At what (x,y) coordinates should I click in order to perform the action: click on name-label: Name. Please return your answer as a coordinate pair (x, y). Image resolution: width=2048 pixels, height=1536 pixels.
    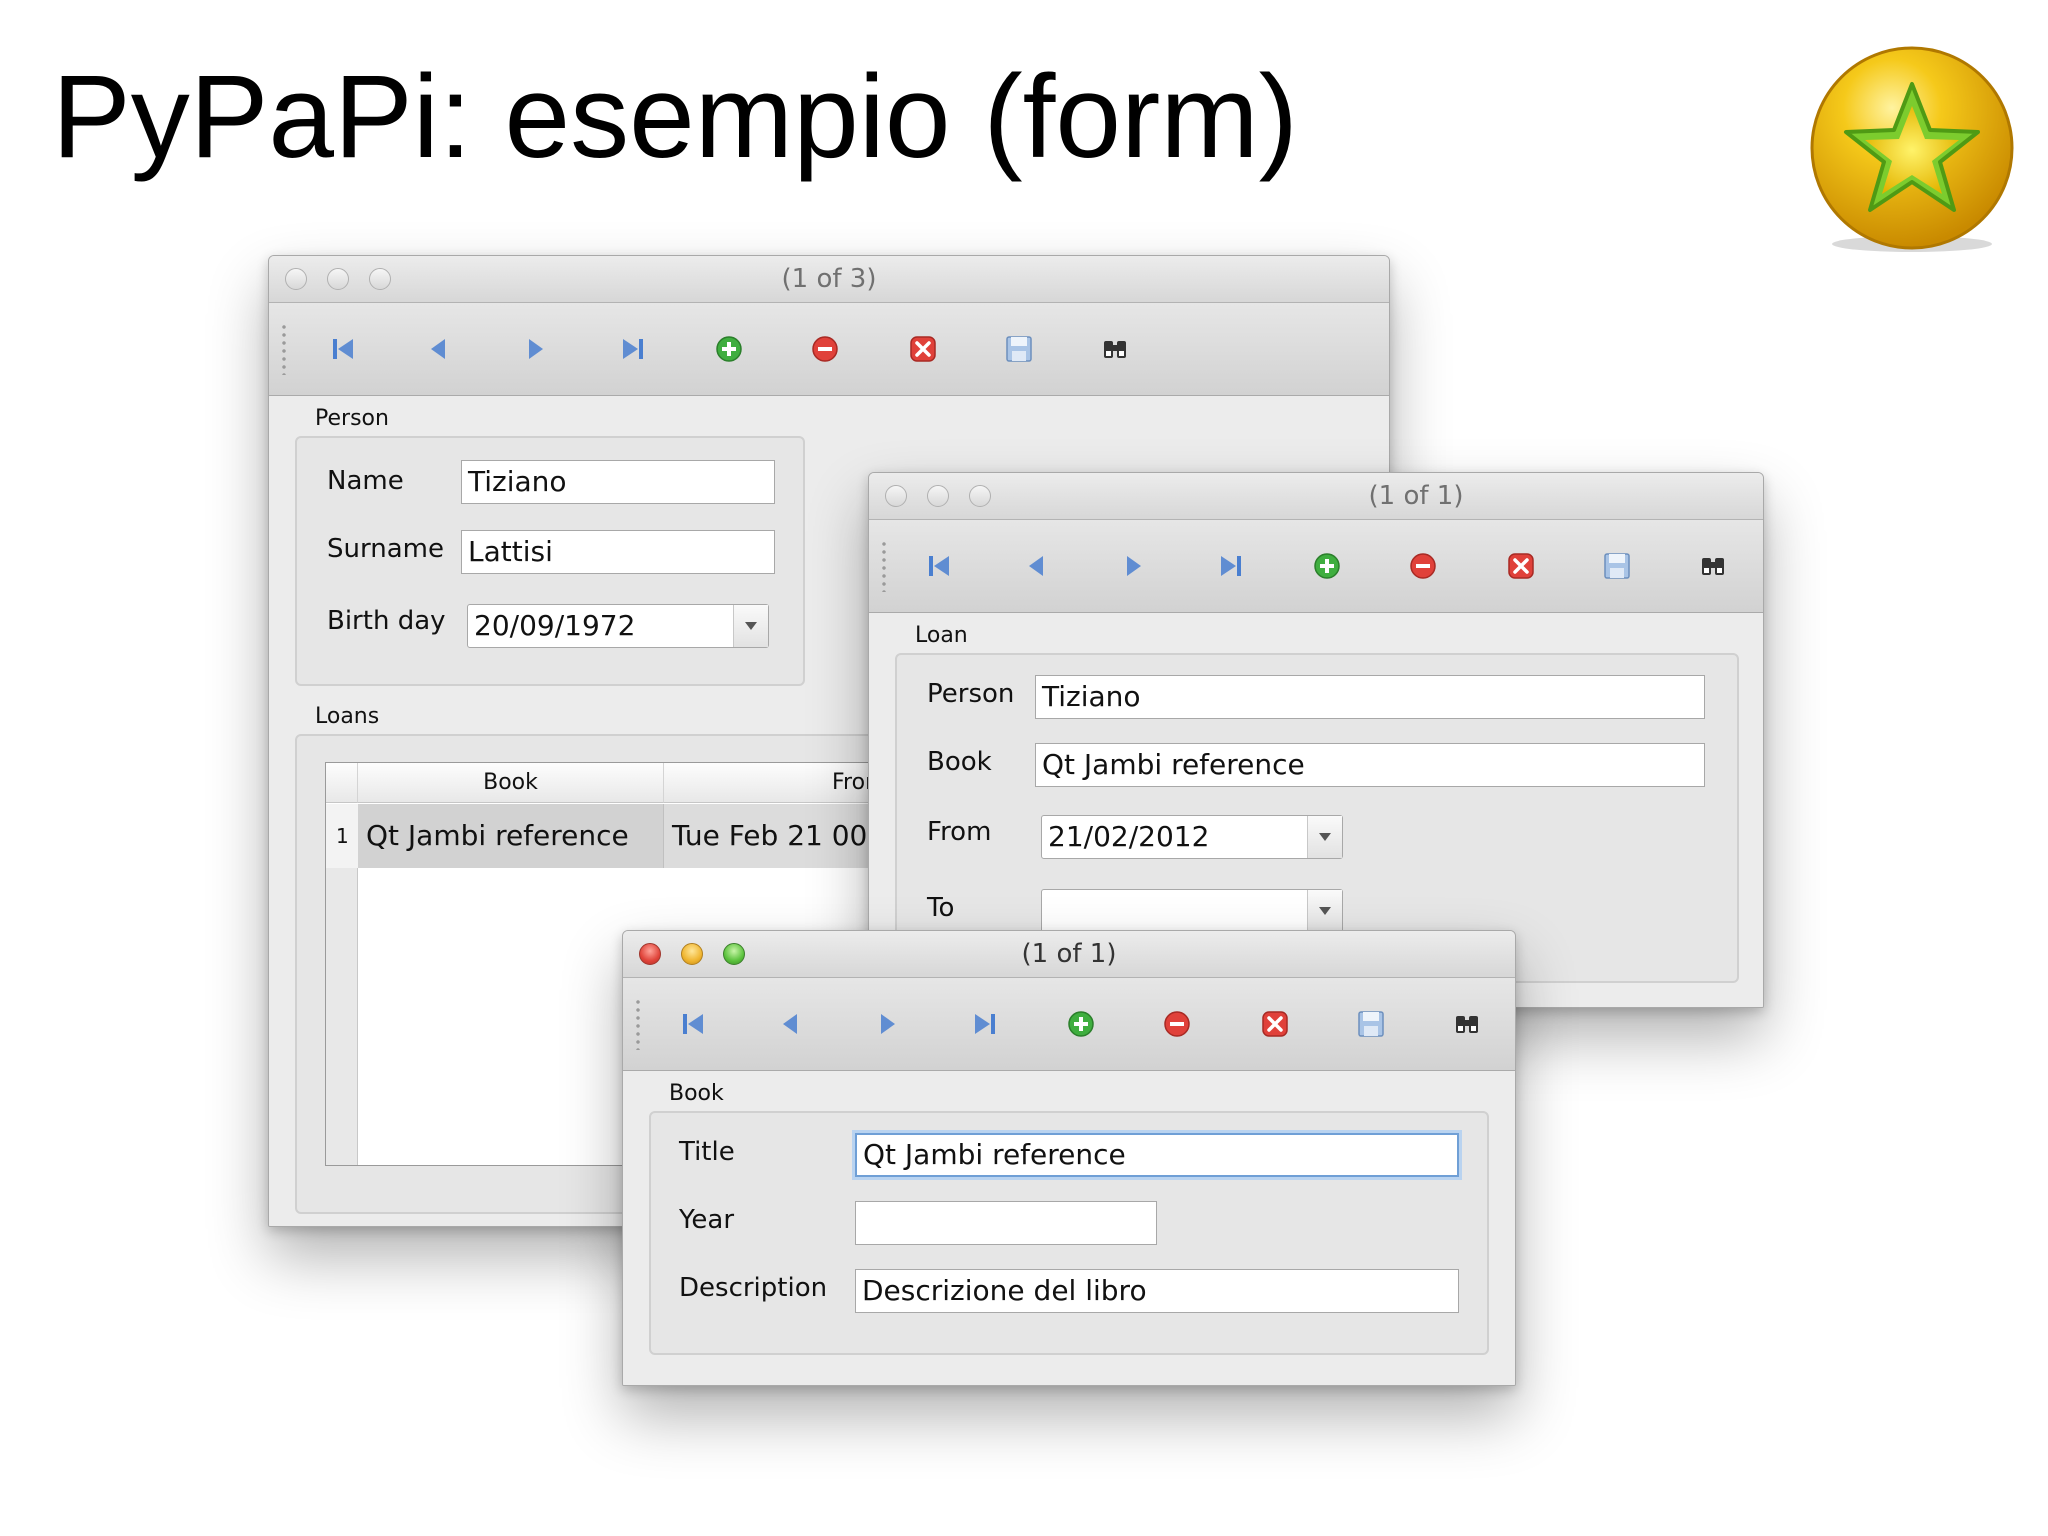
    Looking at the image, I should click on (365, 481).